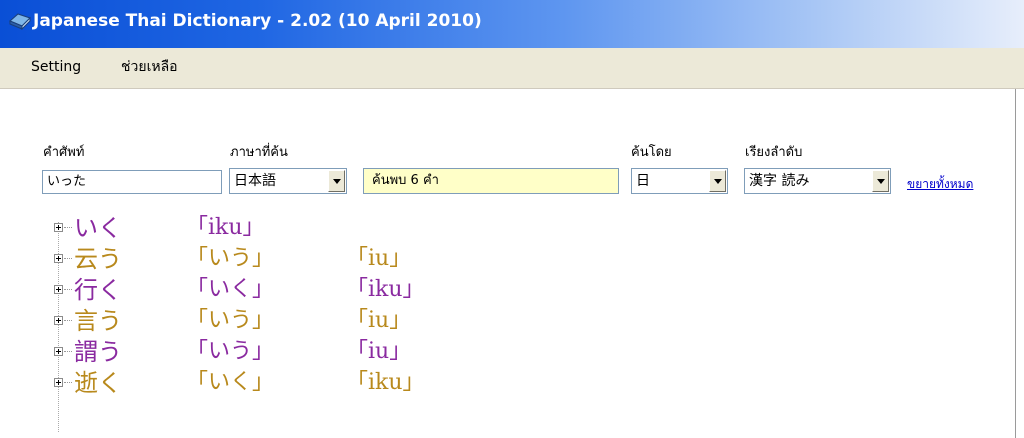  Describe the element at coordinates (679, 181) in the screenshot. I see `search-by-select: 日` at that location.